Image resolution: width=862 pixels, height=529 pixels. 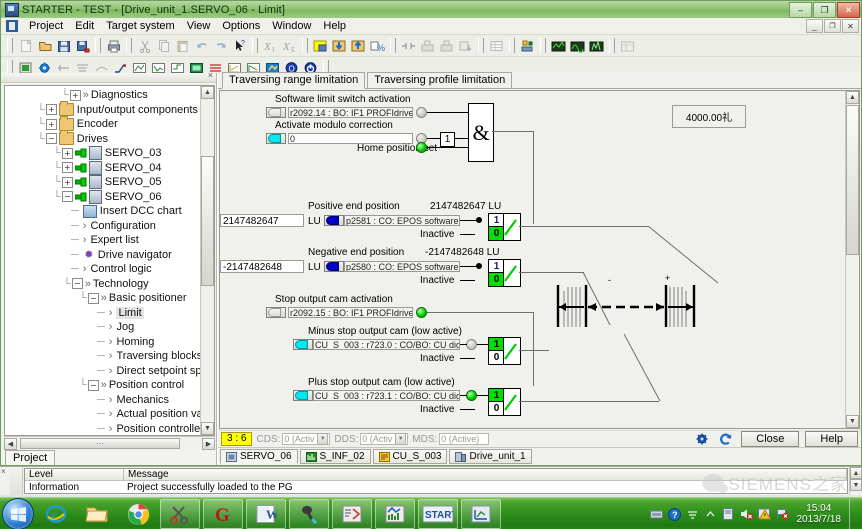 What do you see at coordinates (627, 46) in the screenshot?
I see `layout-icon` at bounding box center [627, 46].